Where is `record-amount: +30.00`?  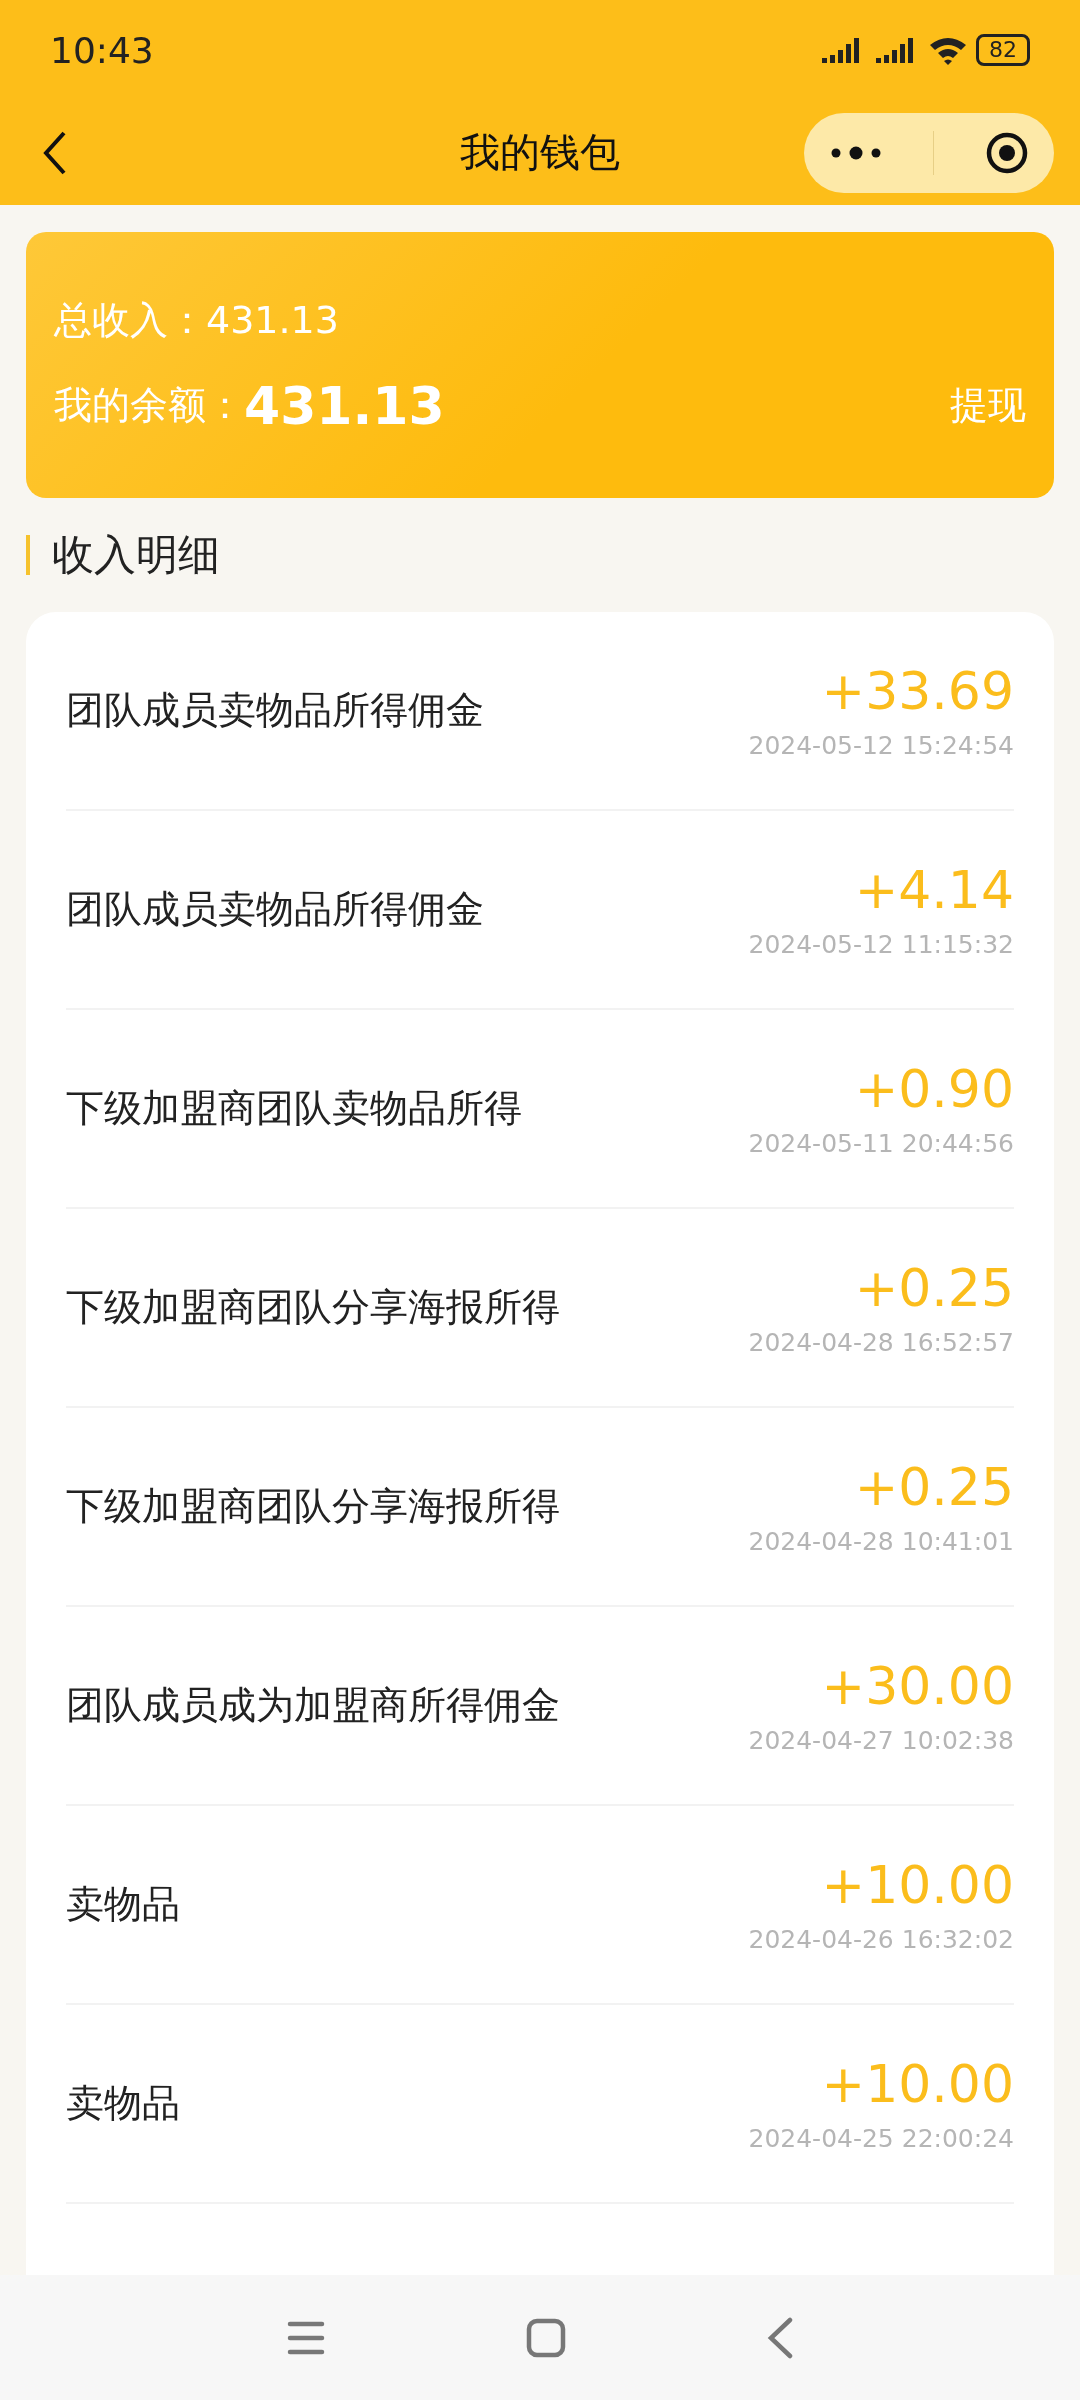
record-amount: +30.00 is located at coordinates (917, 1686).